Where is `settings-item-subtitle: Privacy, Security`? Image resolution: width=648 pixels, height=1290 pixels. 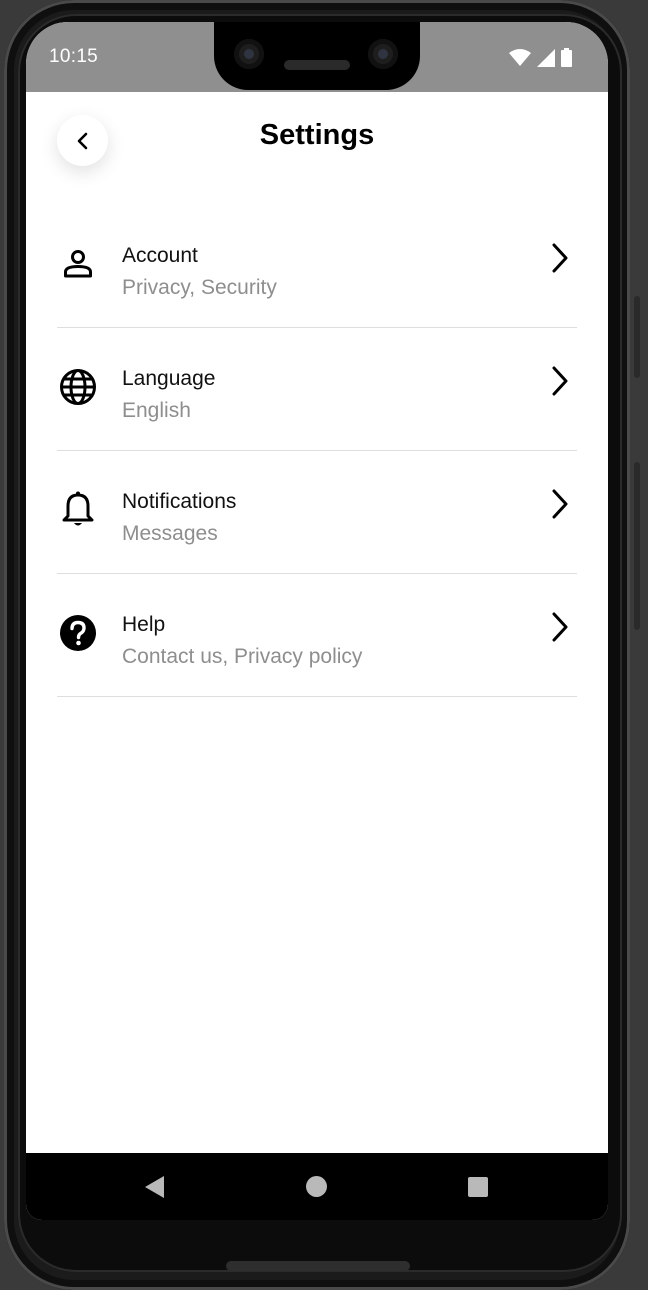 settings-item-subtitle: Privacy, Security is located at coordinates (199, 287).